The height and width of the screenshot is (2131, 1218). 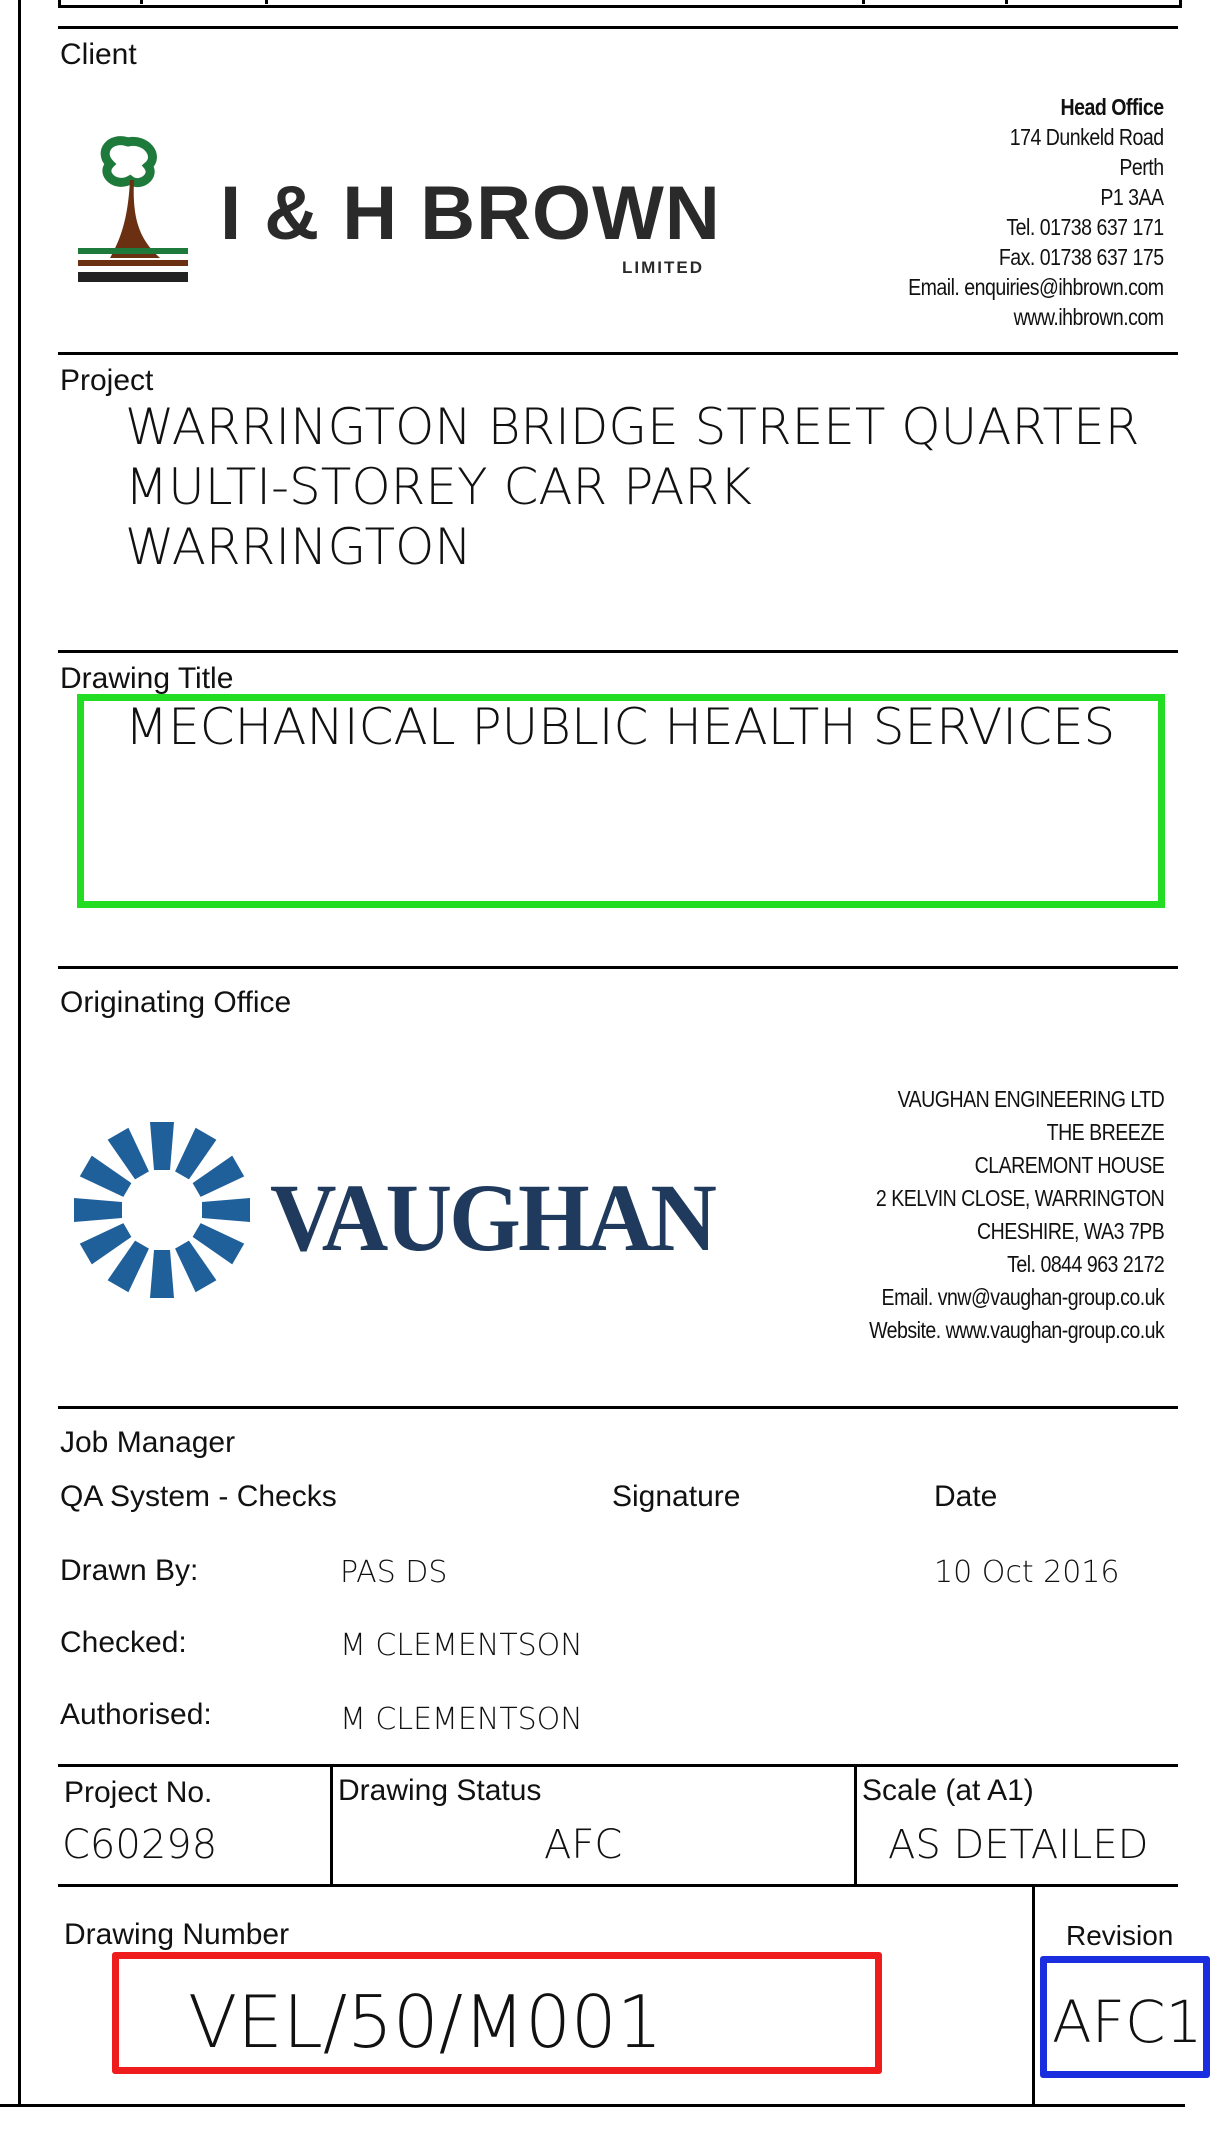 What do you see at coordinates (493, 1217) in the screenshot?
I see `vaughan-logo-text: VAUGHAN` at bounding box center [493, 1217].